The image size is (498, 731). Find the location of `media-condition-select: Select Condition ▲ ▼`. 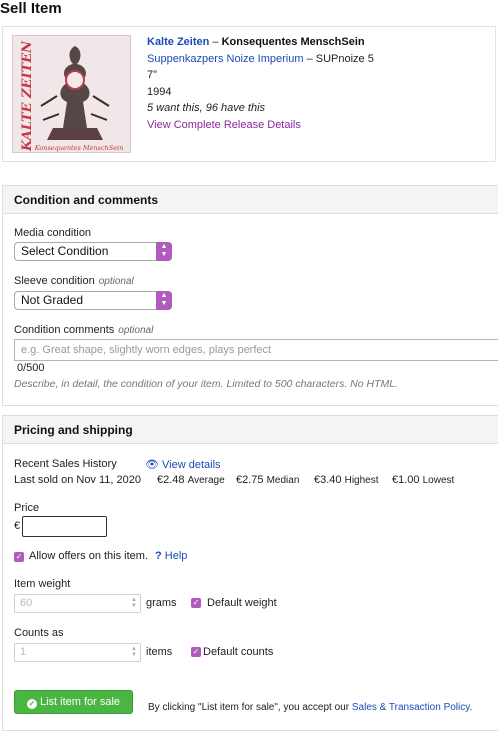

media-condition-select: Select Condition ▲ ▼ is located at coordinates (93, 251).